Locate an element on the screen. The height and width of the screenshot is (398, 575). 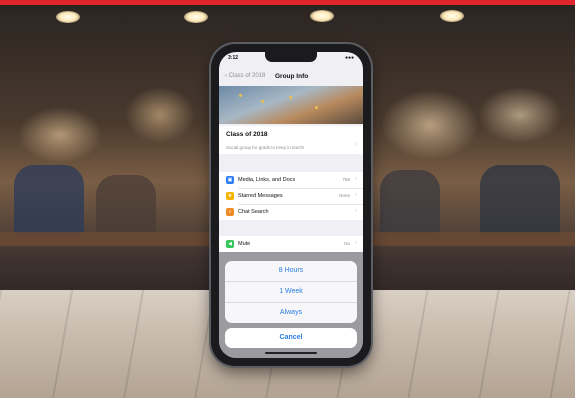
row-starred-messages: ★ Starred Messages None › is located at coordinates (291, 196).